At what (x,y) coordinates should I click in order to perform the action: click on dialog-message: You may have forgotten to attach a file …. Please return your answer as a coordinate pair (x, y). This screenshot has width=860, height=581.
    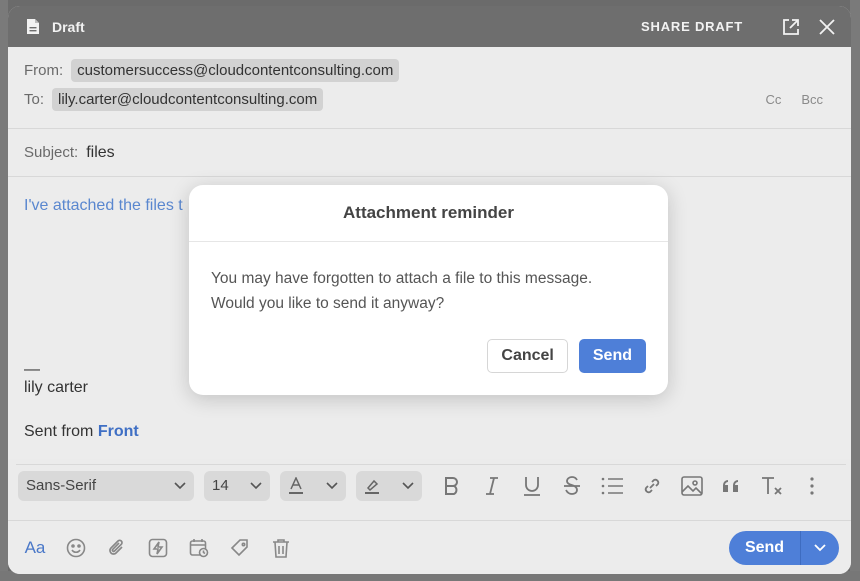
    Looking at the image, I should click on (428, 279).